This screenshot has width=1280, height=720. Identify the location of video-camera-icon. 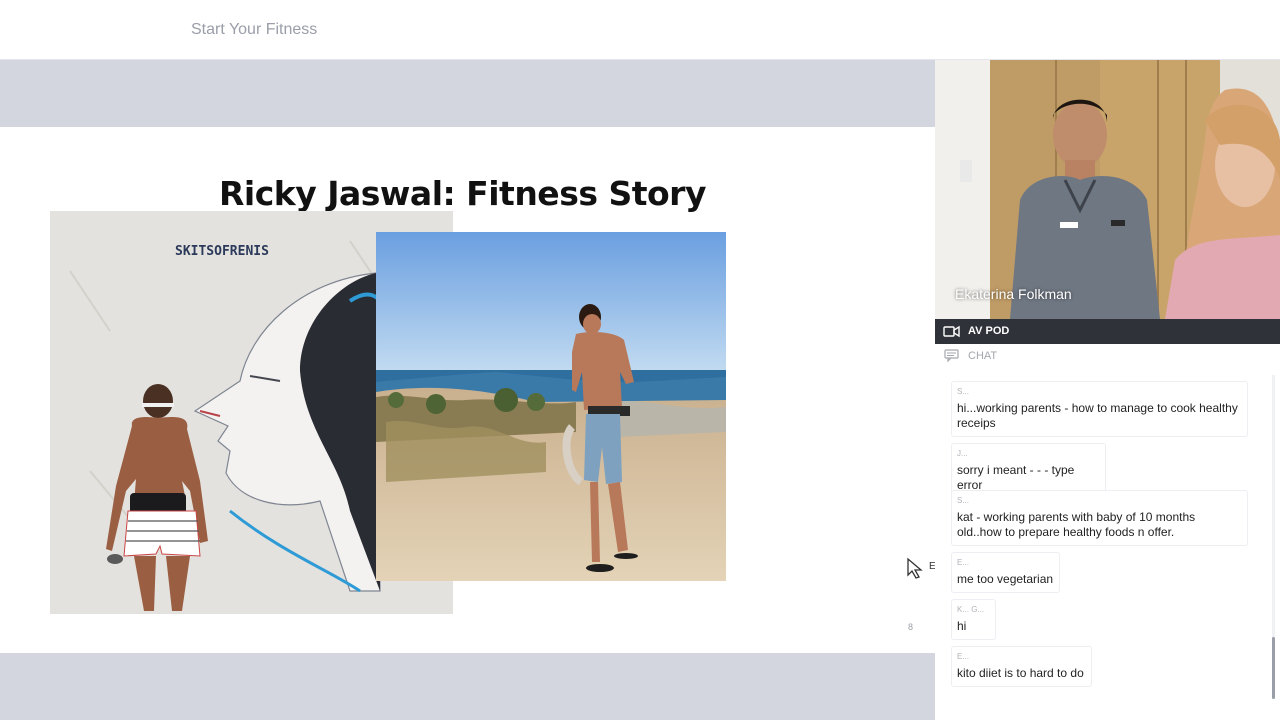
(951, 331).